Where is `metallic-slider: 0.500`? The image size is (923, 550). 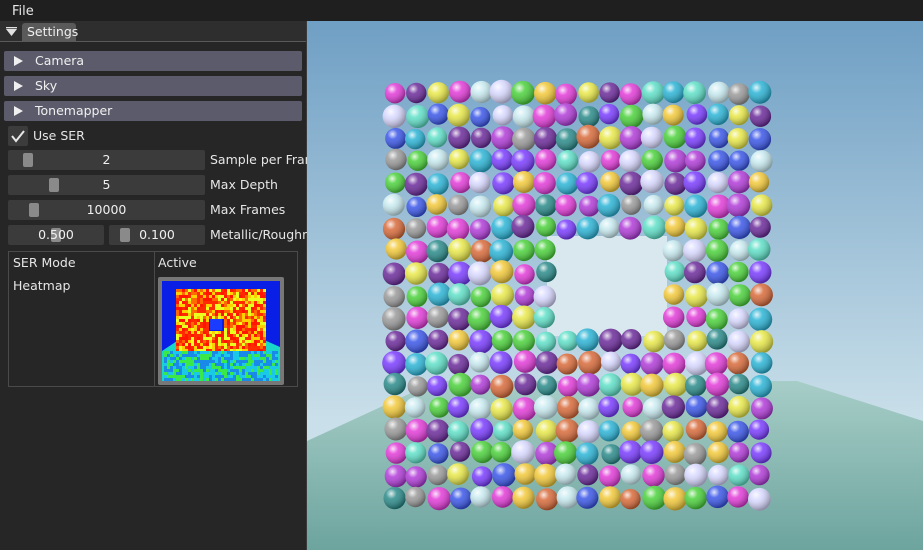
metallic-slider: 0.500 is located at coordinates (56, 235).